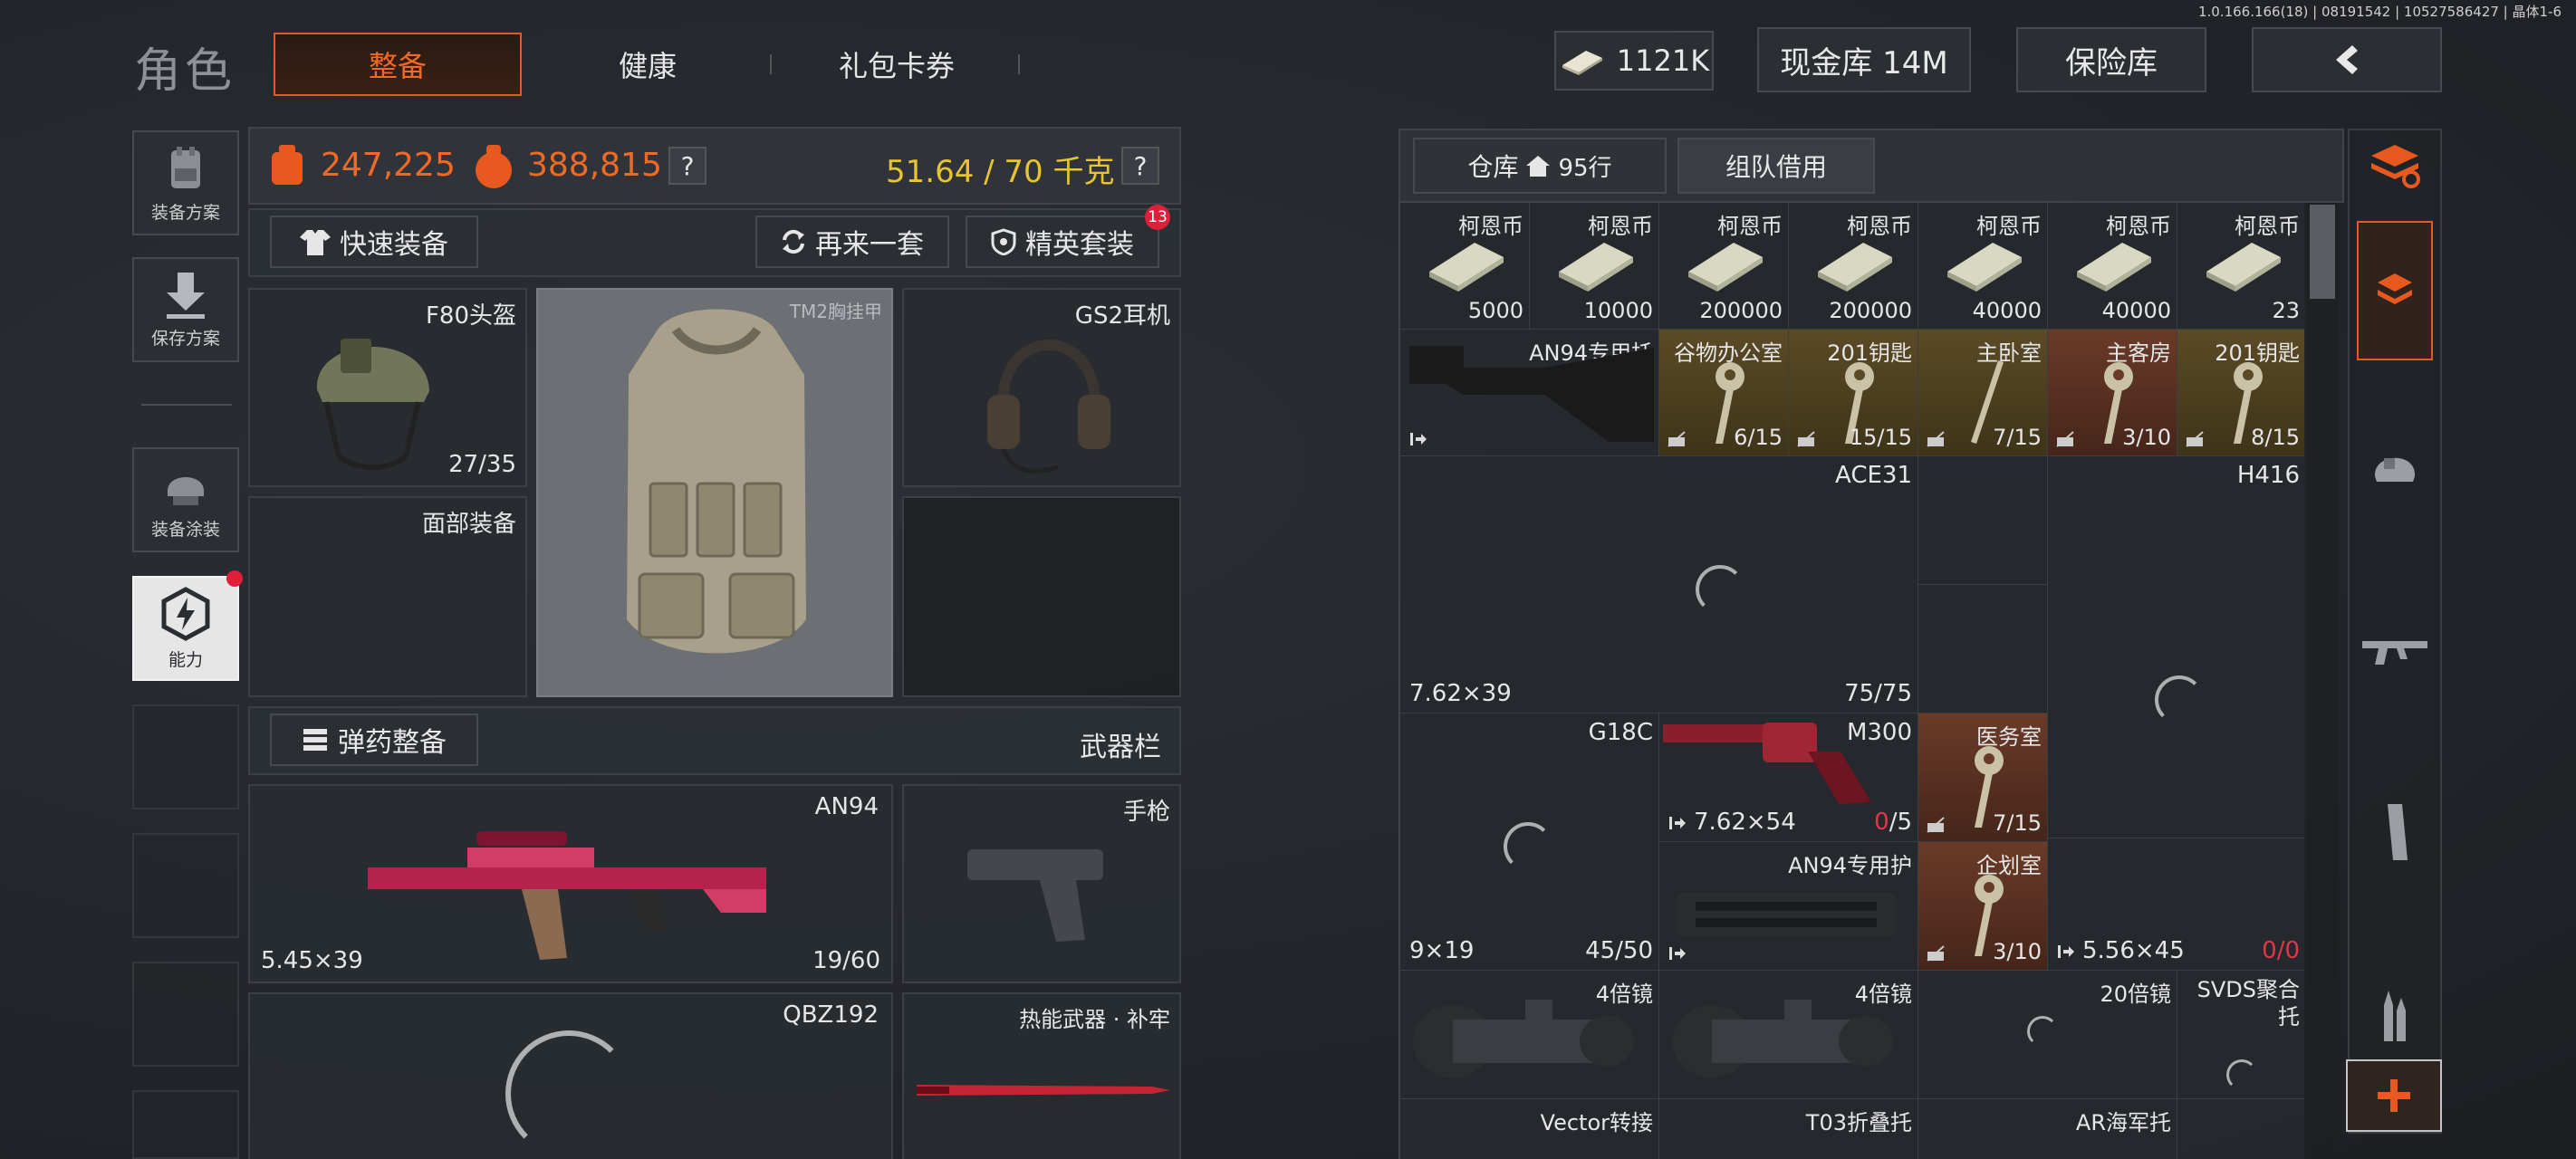 The width and height of the screenshot is (2576, 1159). I want to click on sidebar-item-loadout: 装备方案, so click(185, 183).